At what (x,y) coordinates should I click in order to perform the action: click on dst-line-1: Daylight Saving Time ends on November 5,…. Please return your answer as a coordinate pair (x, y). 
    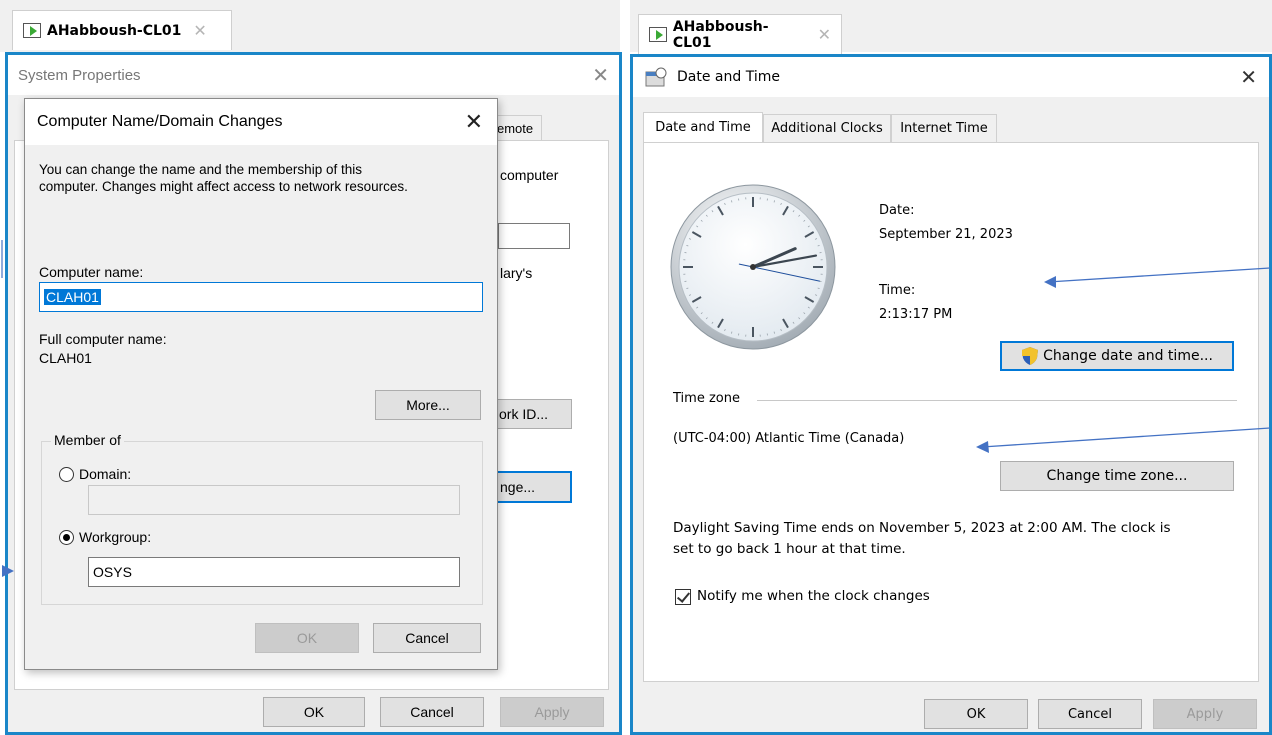
    Looking at the image, I should click on (922, 528).